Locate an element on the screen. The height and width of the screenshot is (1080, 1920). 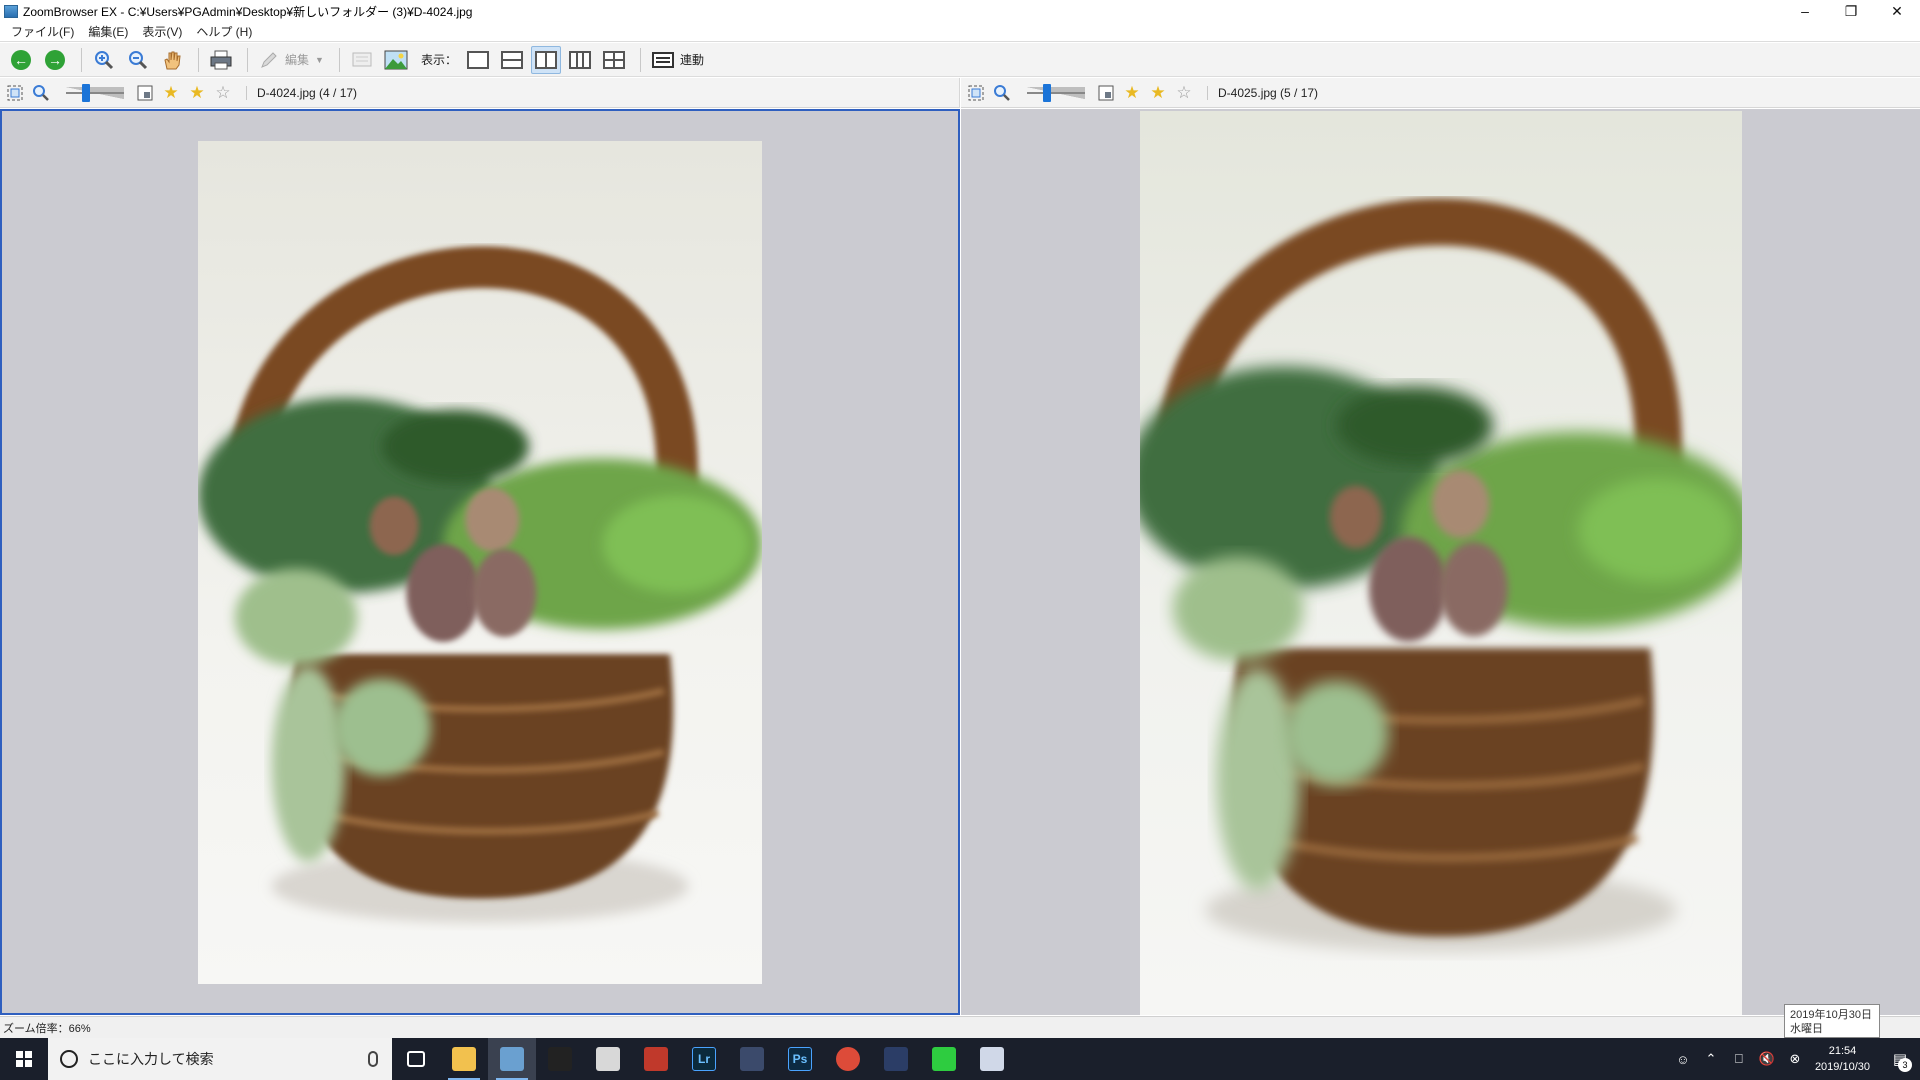
minimize-button: – is located at coordinates (1805, 11).